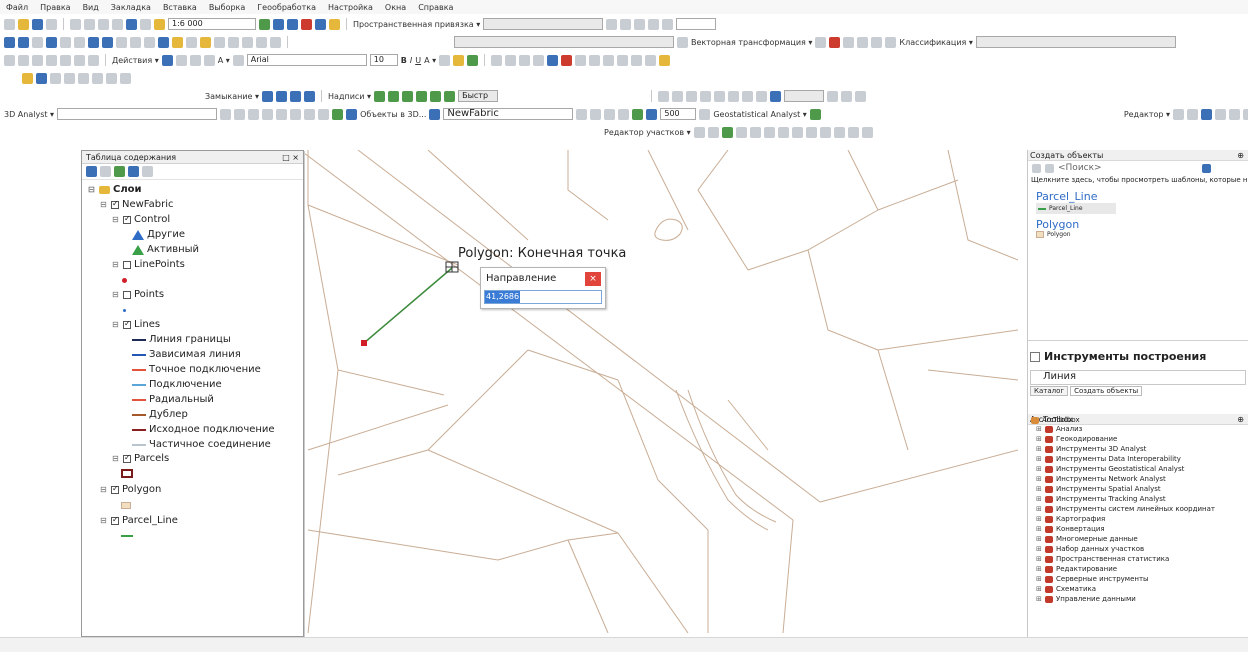  I want to click on geostatistical-menu: Geostatistical Analyst ▾, so click(759, 114).